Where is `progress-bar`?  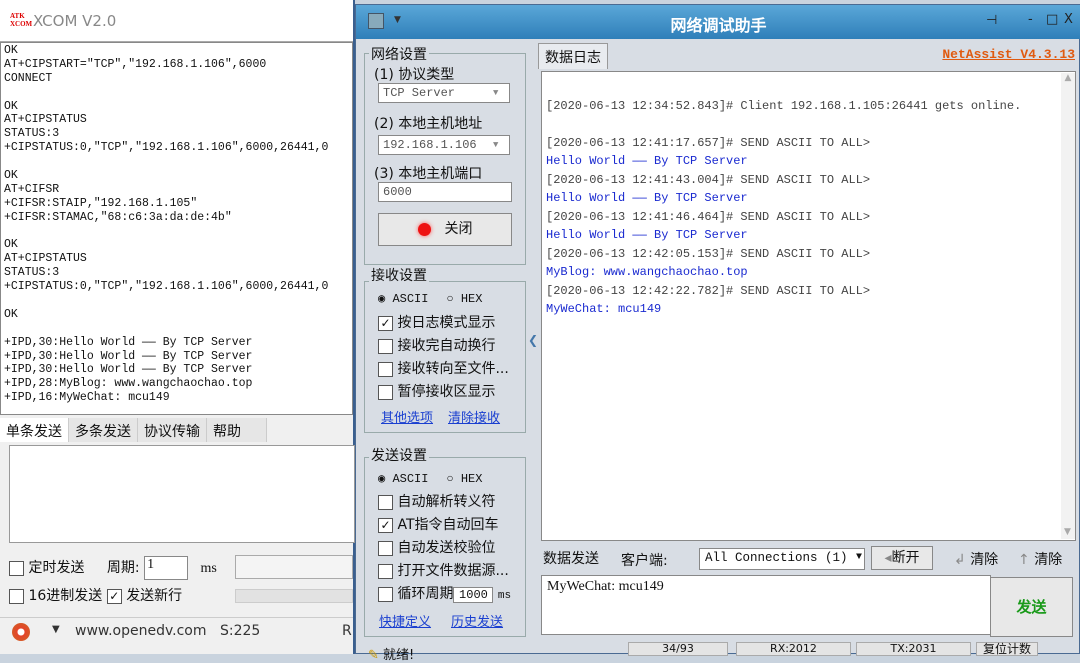 progress-bar is located at coordinates (294, 596).